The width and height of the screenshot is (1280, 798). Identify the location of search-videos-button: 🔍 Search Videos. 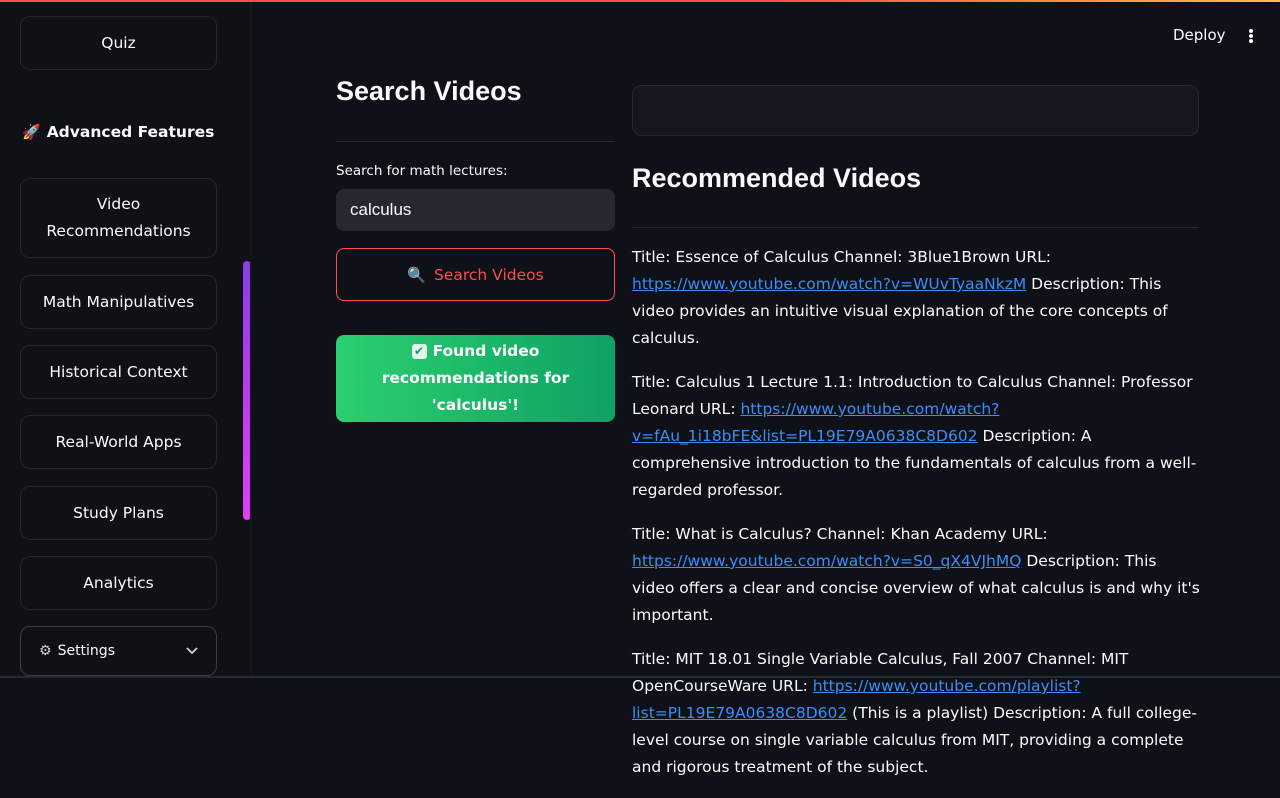
(475, 274).